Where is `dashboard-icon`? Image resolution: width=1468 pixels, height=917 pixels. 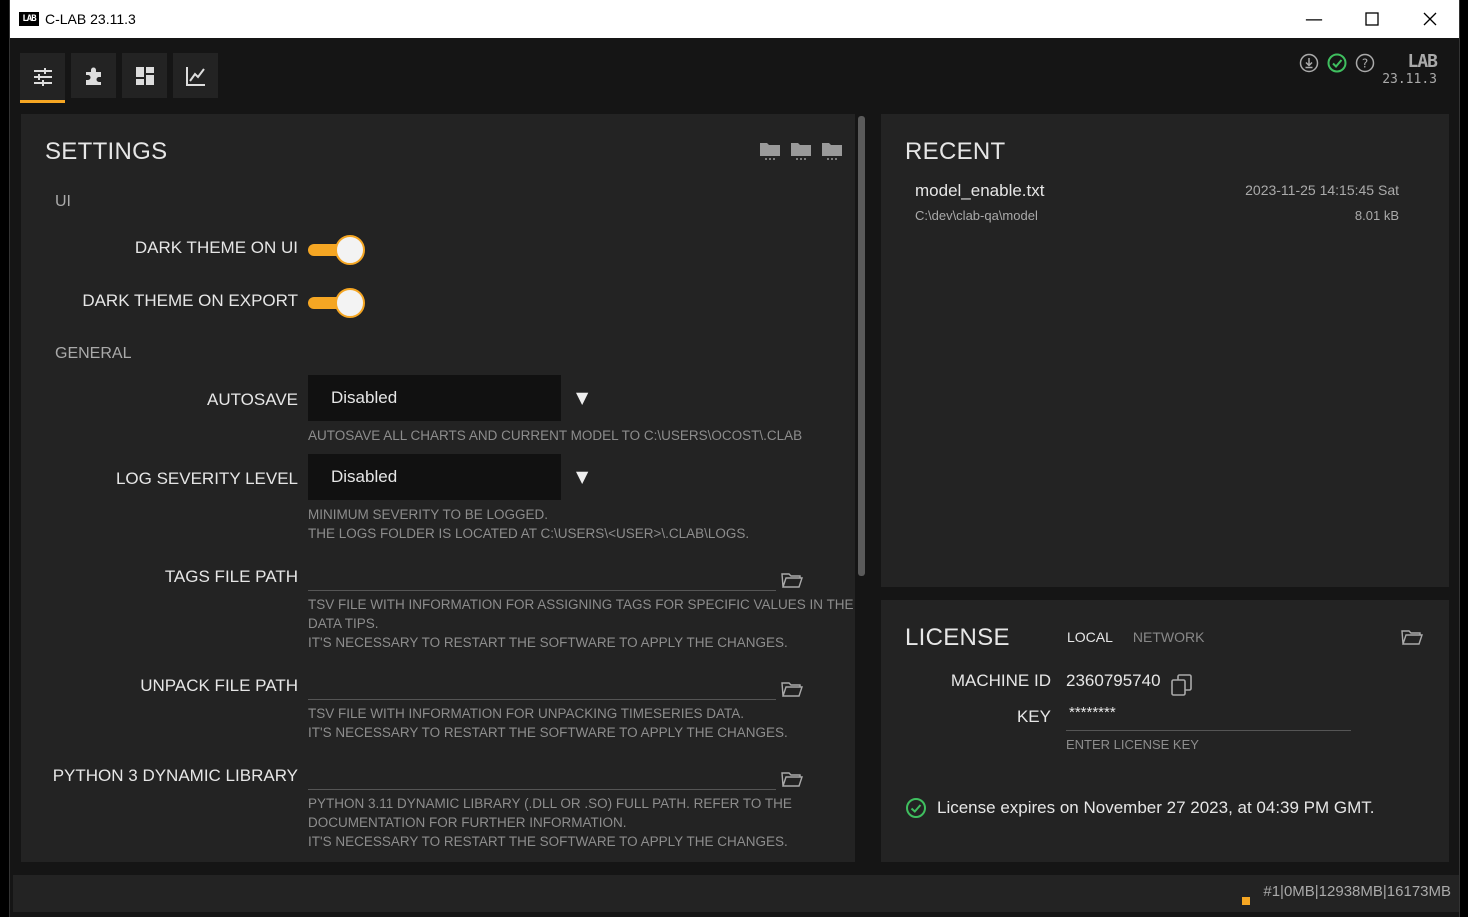
dashboard-icon is located at coordinates (144, 75).